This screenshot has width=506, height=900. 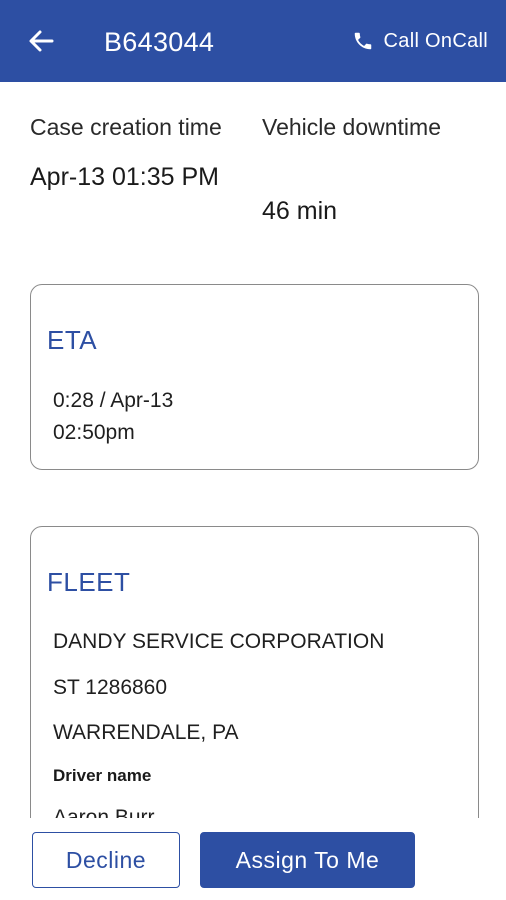 What do you see at coordinates (72, 340) in the screenshot?
I see `eta-title: ETA` at bounding box center [72, 340].